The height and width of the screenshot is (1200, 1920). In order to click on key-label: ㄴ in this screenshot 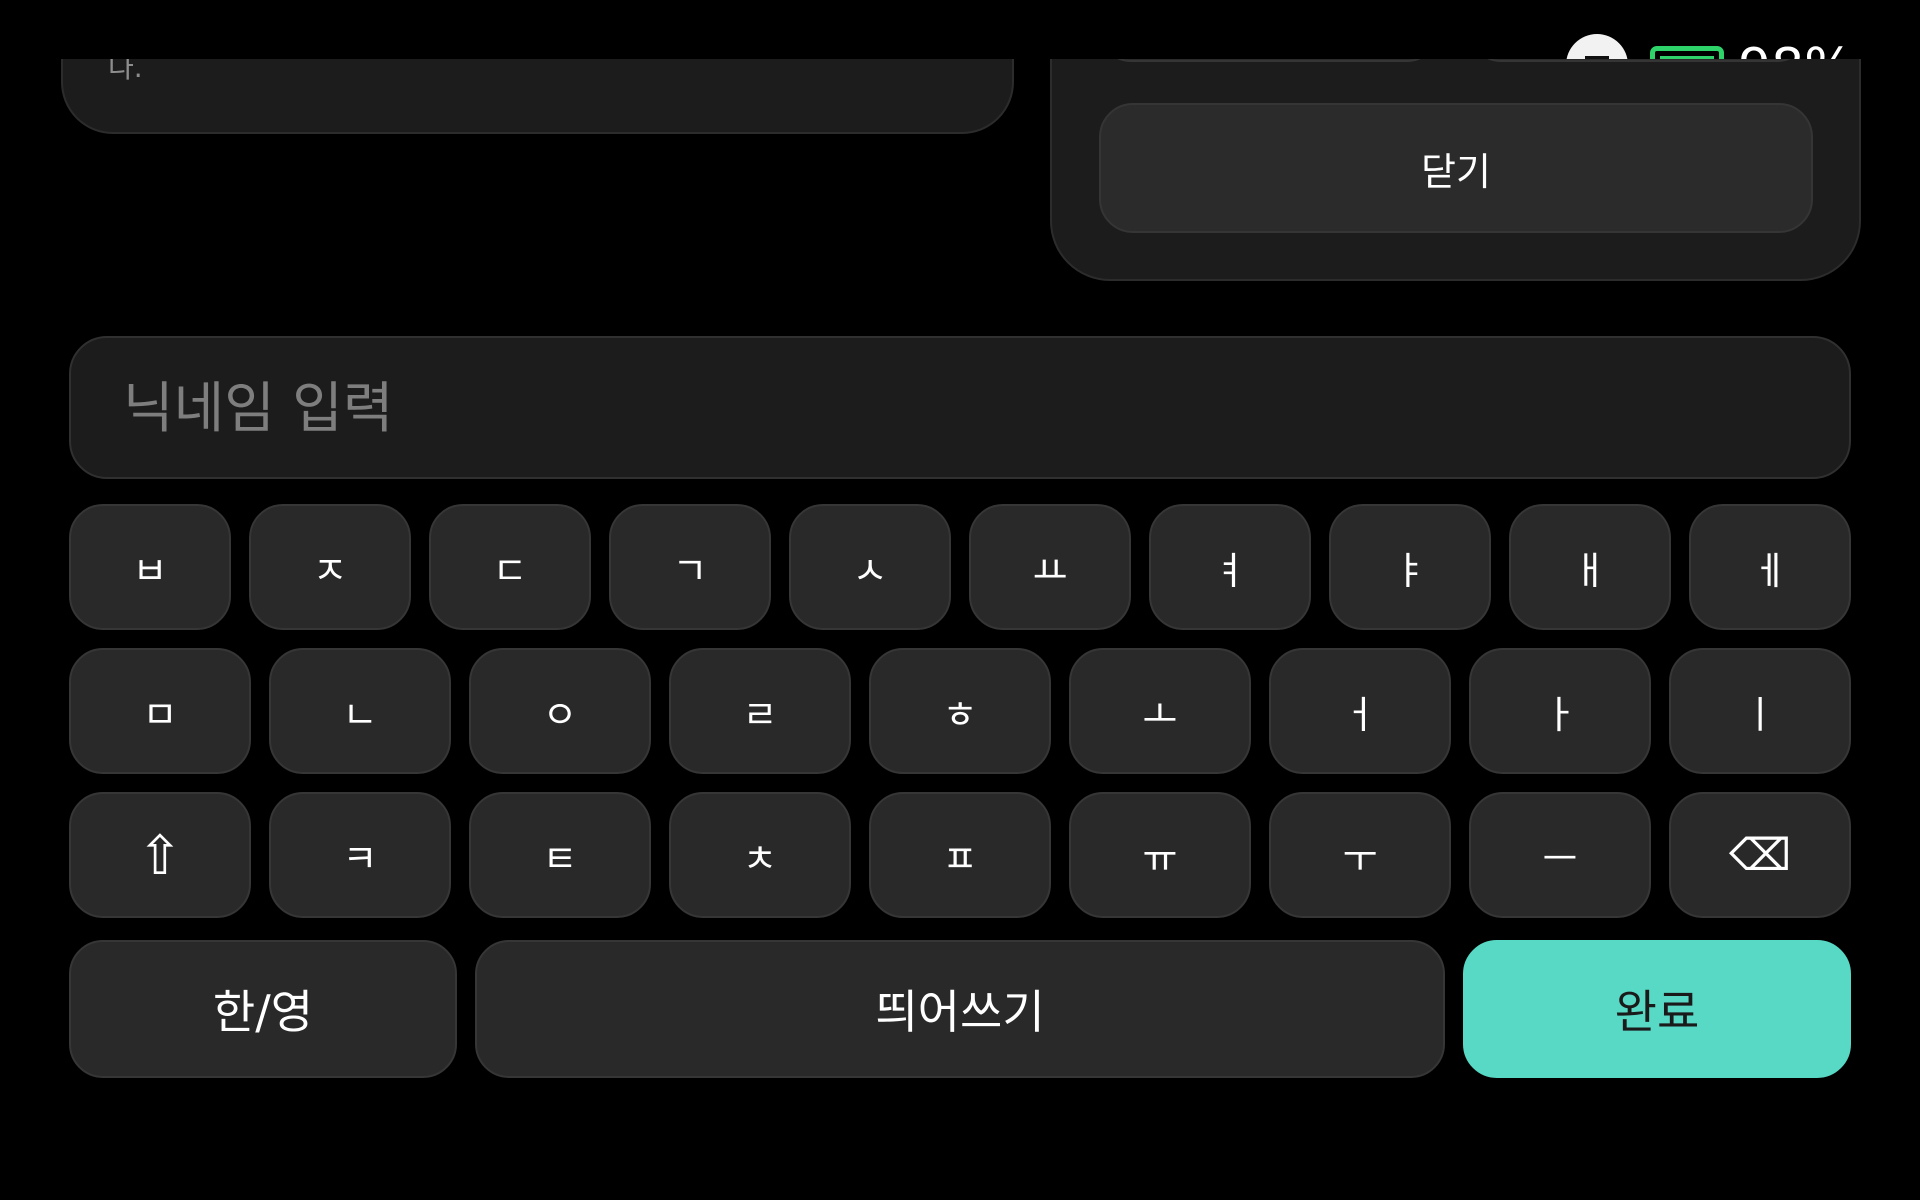, I will do `click(360, 714)`.